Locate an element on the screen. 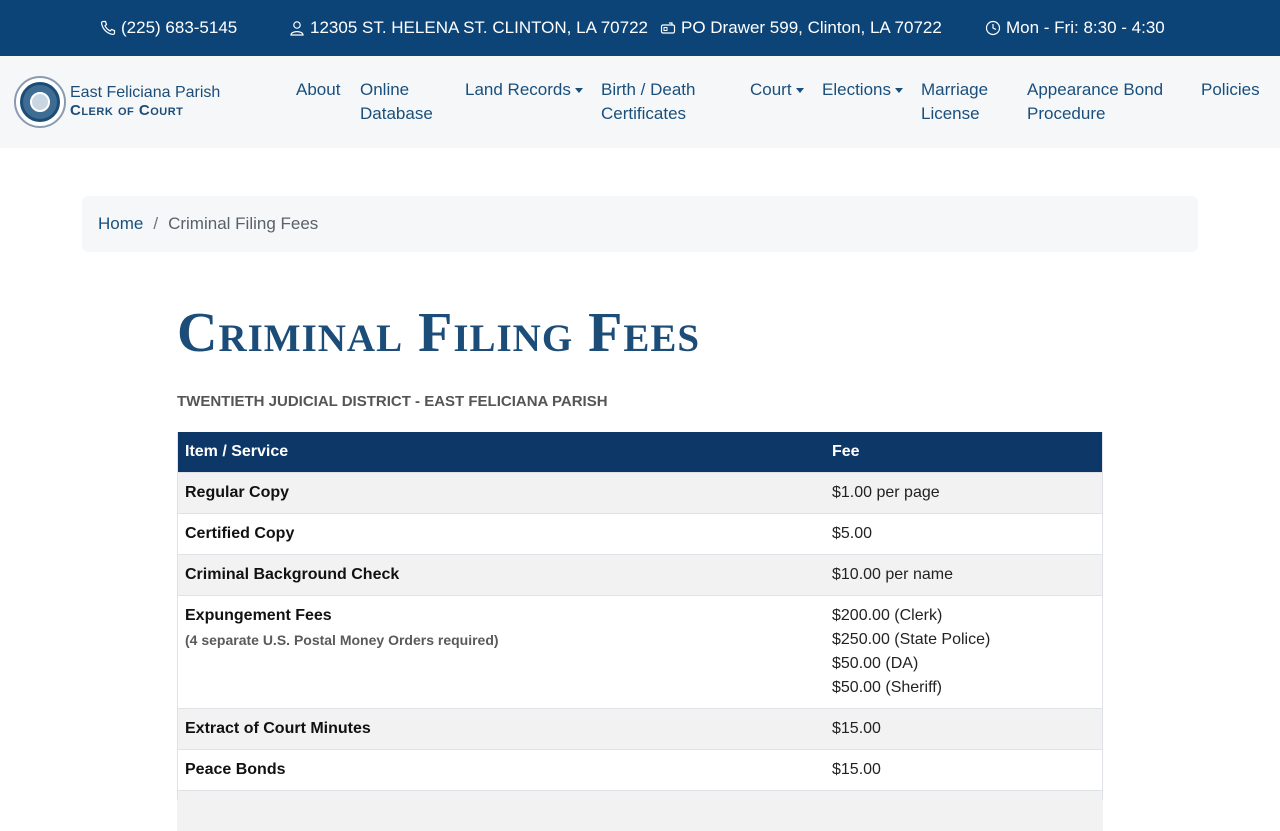 This screenshot has height=831, width=1280. nav-birth-death-label: Birth / Death Certificates is located at coordinates (648, 101).